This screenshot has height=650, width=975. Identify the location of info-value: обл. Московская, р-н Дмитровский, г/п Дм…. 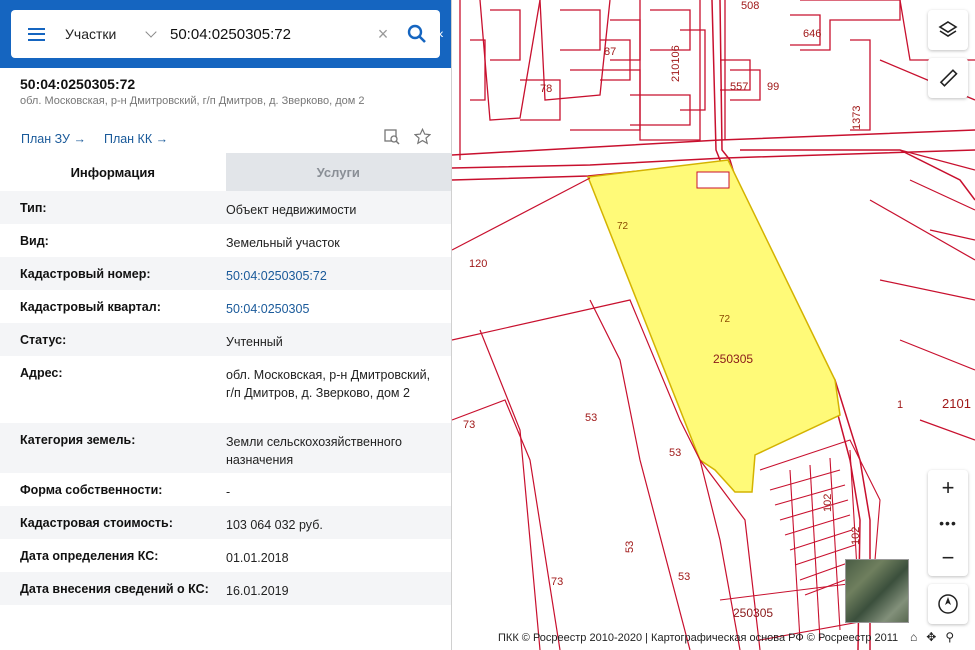
(328, 384).